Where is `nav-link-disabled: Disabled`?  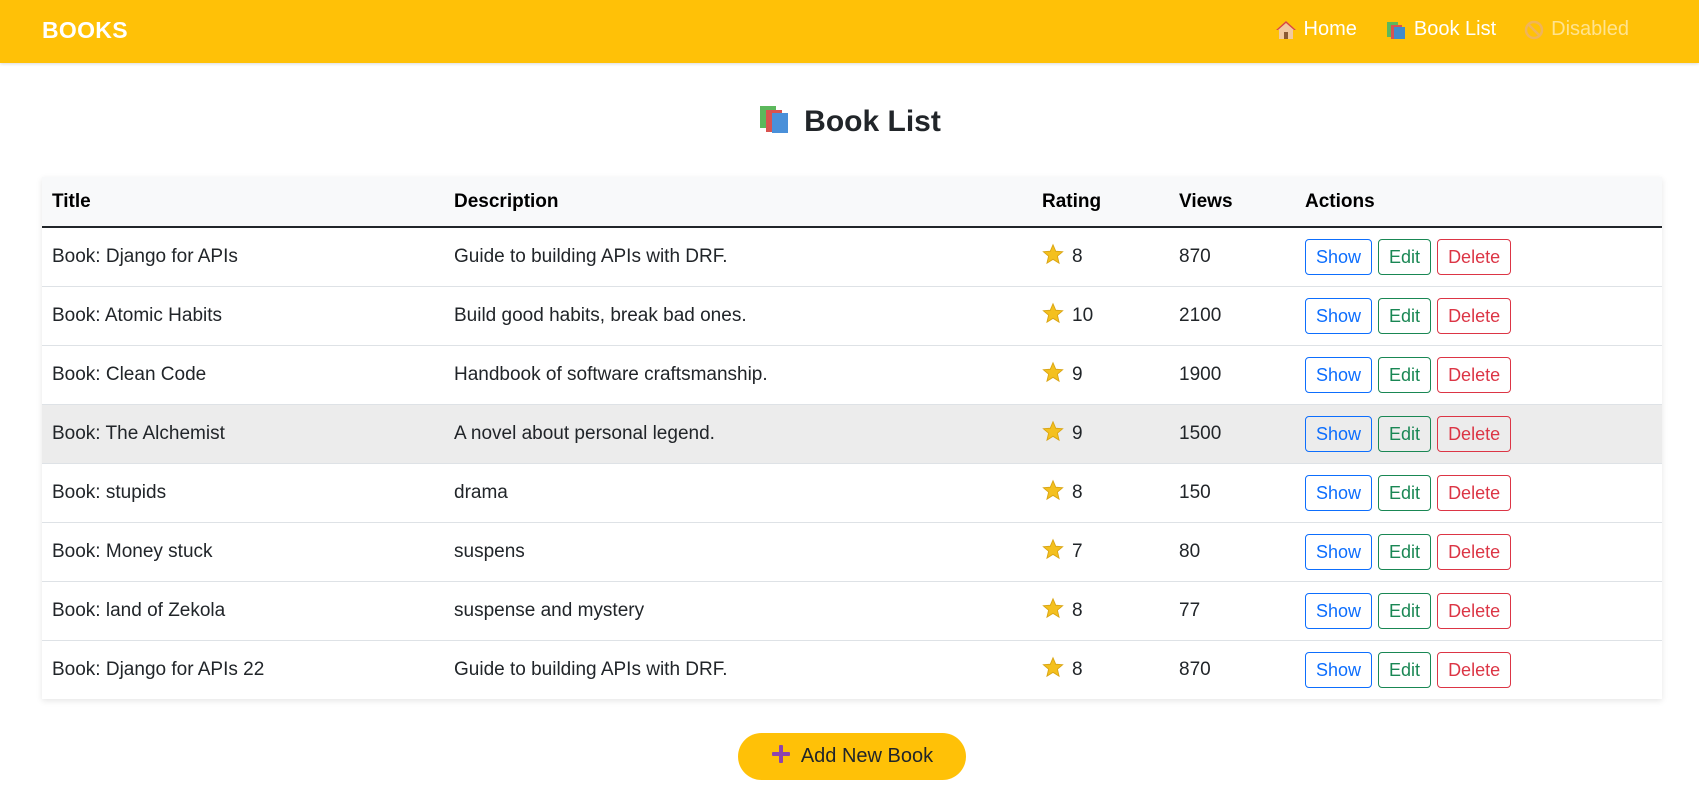 nav-link-disabled: Disabled is located at coordinates (1576, 29).